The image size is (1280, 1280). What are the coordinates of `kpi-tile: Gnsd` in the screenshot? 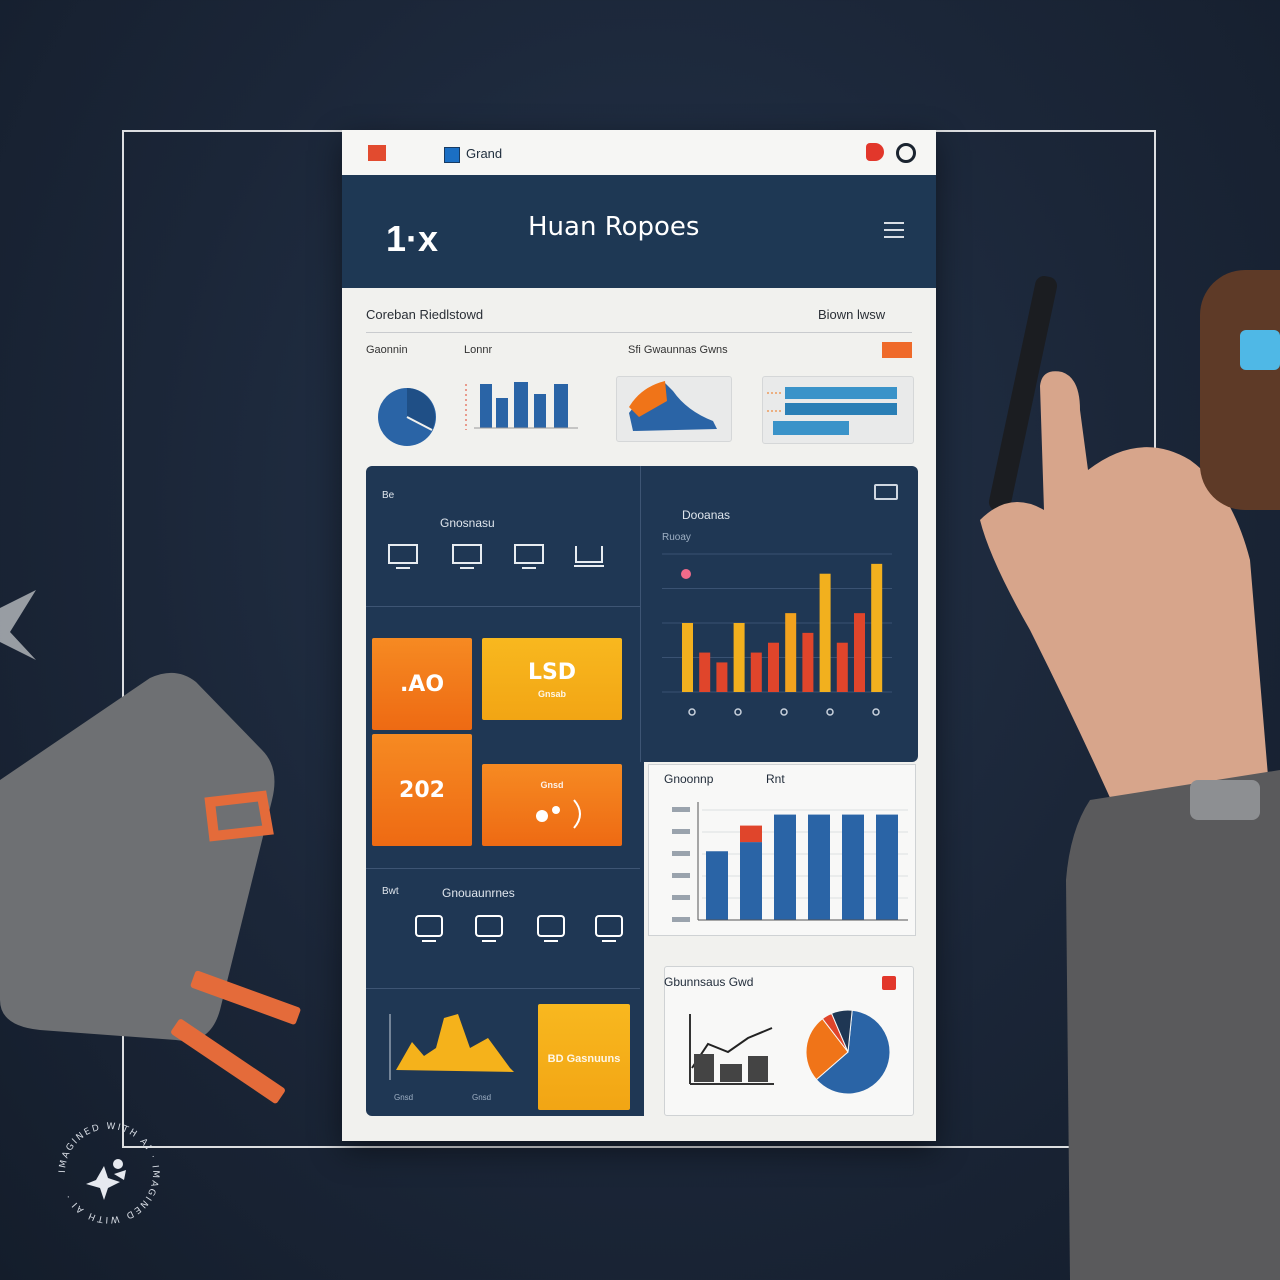 It's located at (552, 805).